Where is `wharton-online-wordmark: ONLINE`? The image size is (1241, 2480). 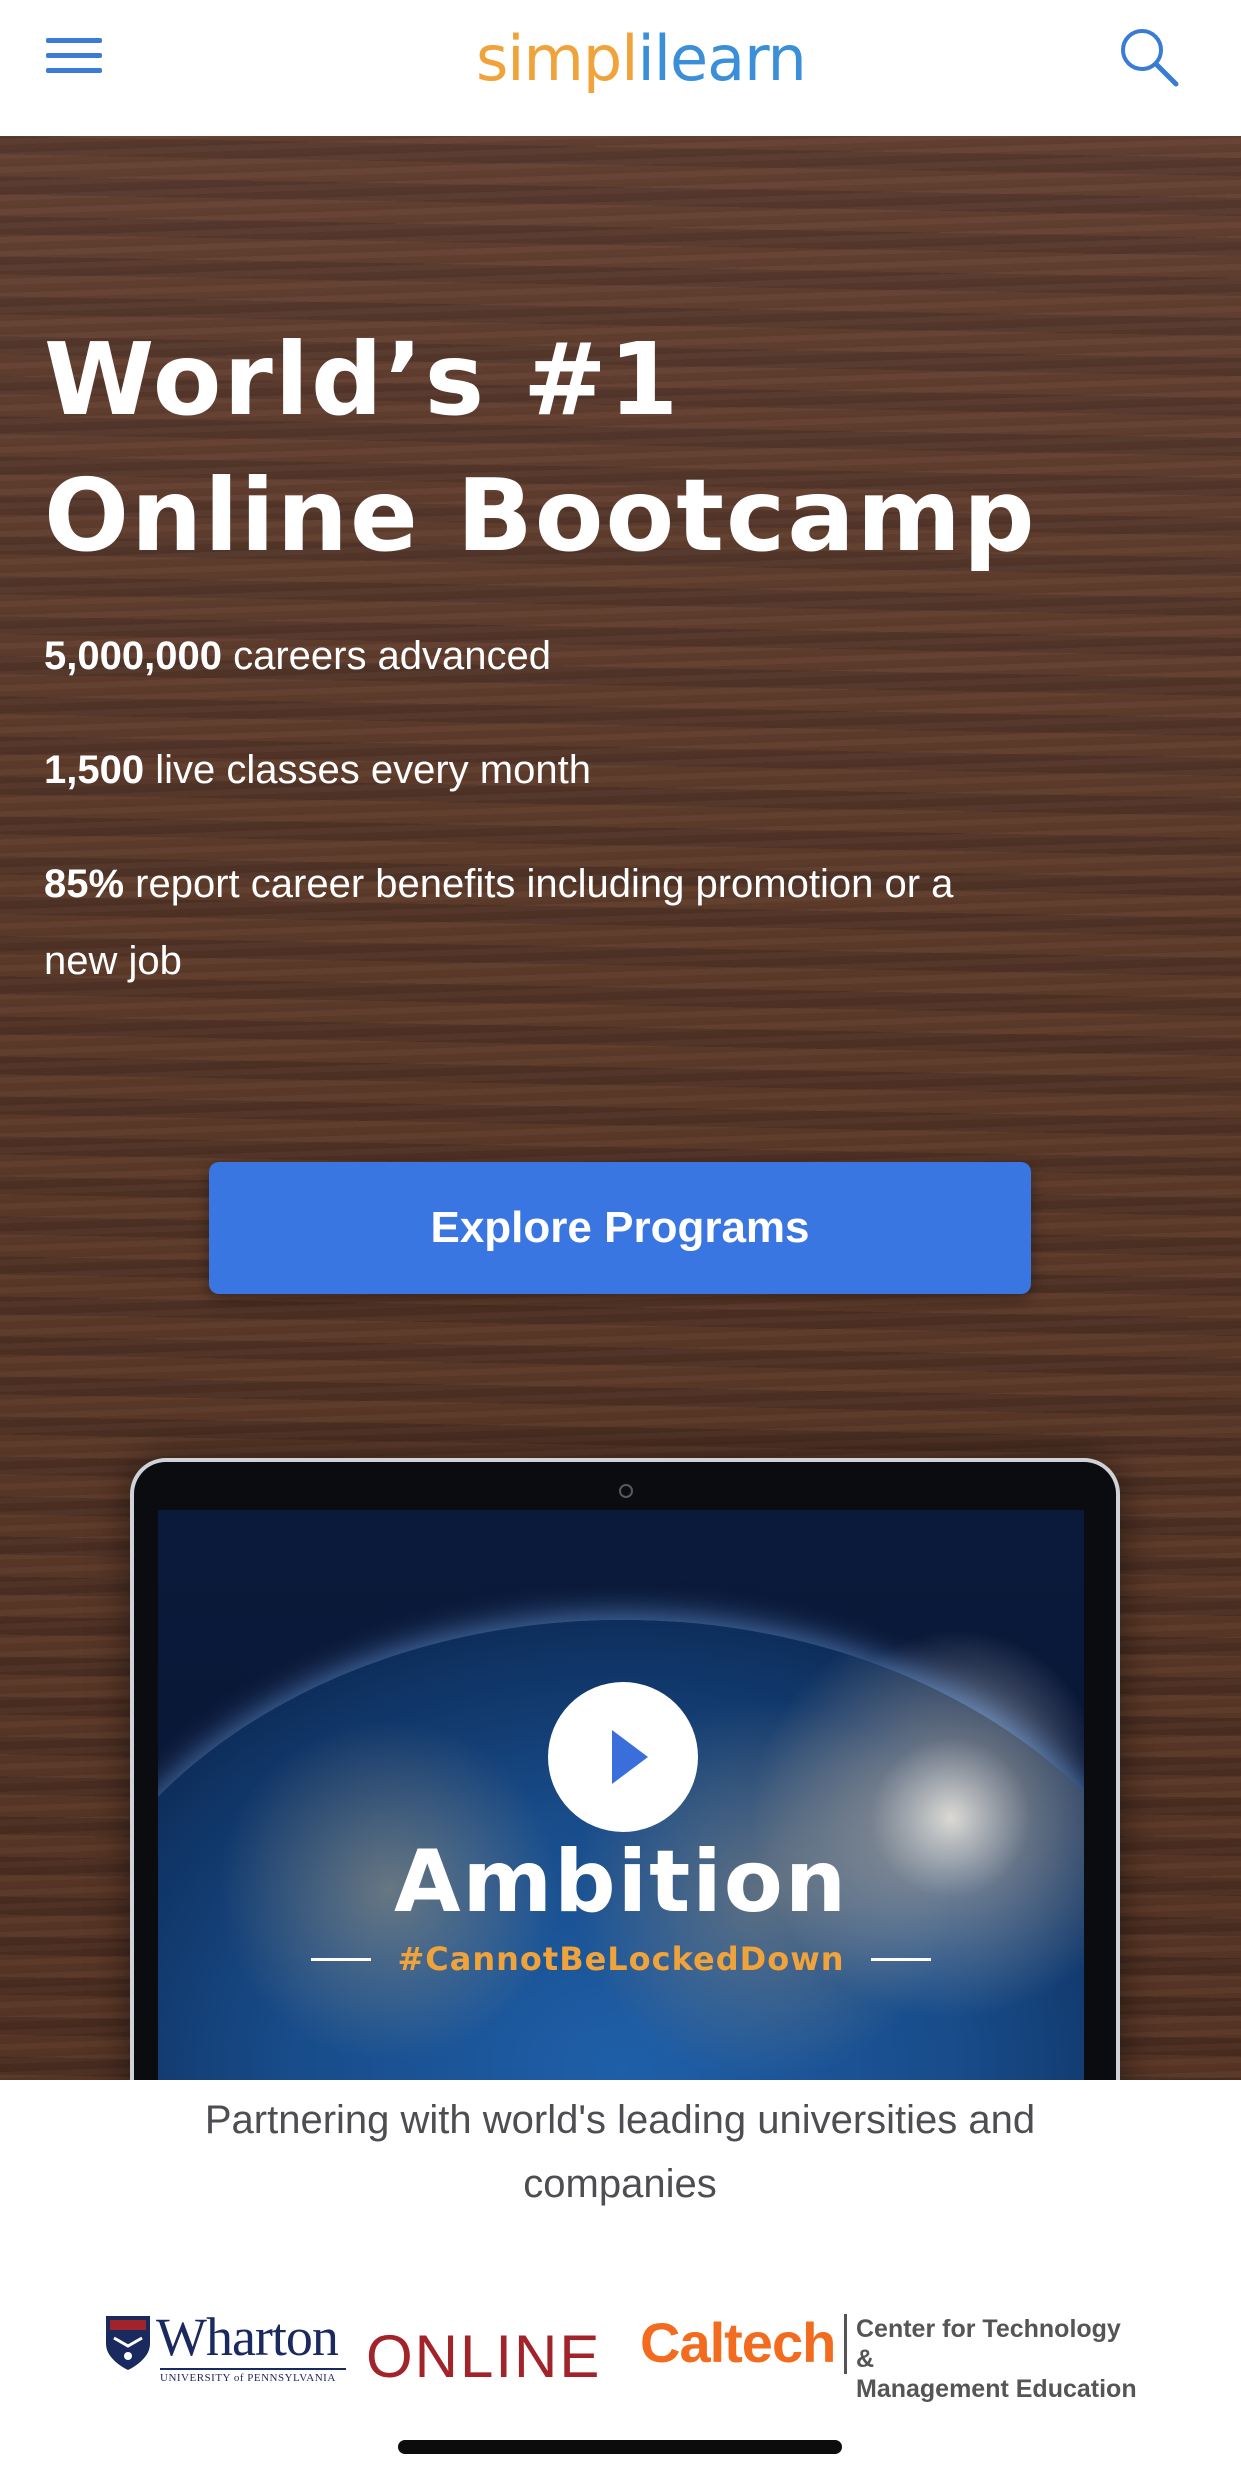 wharton-online-wordmark: ONLINE is located at coordinates (484, 2356).